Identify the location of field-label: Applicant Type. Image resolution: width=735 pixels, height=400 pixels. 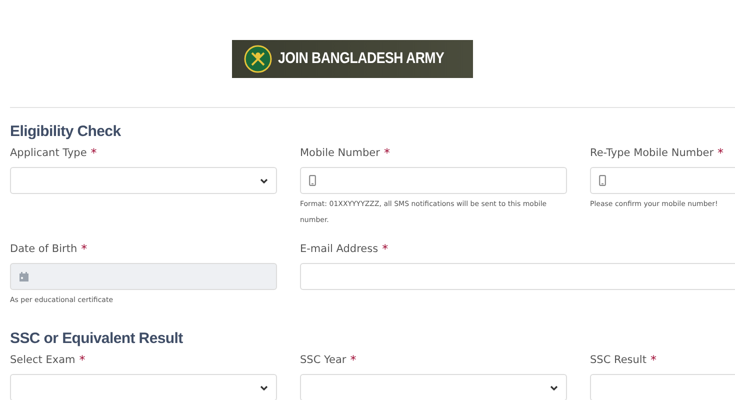
(48, 152).